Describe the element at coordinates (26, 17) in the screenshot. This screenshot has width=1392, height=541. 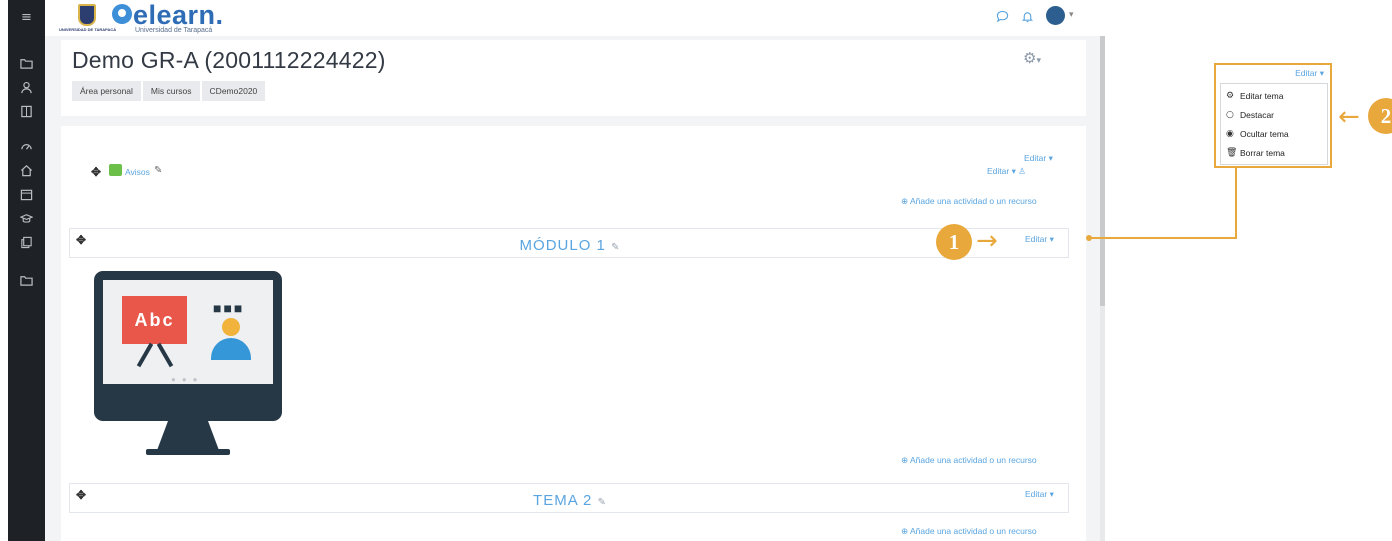
I see `menu-icon: ≡` at that location.